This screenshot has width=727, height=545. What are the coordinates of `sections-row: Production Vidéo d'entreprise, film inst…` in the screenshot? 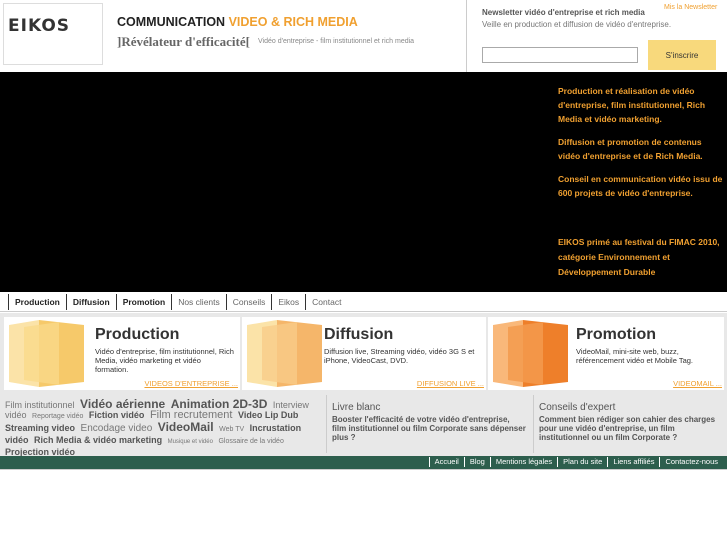 It's located at (363, 353).